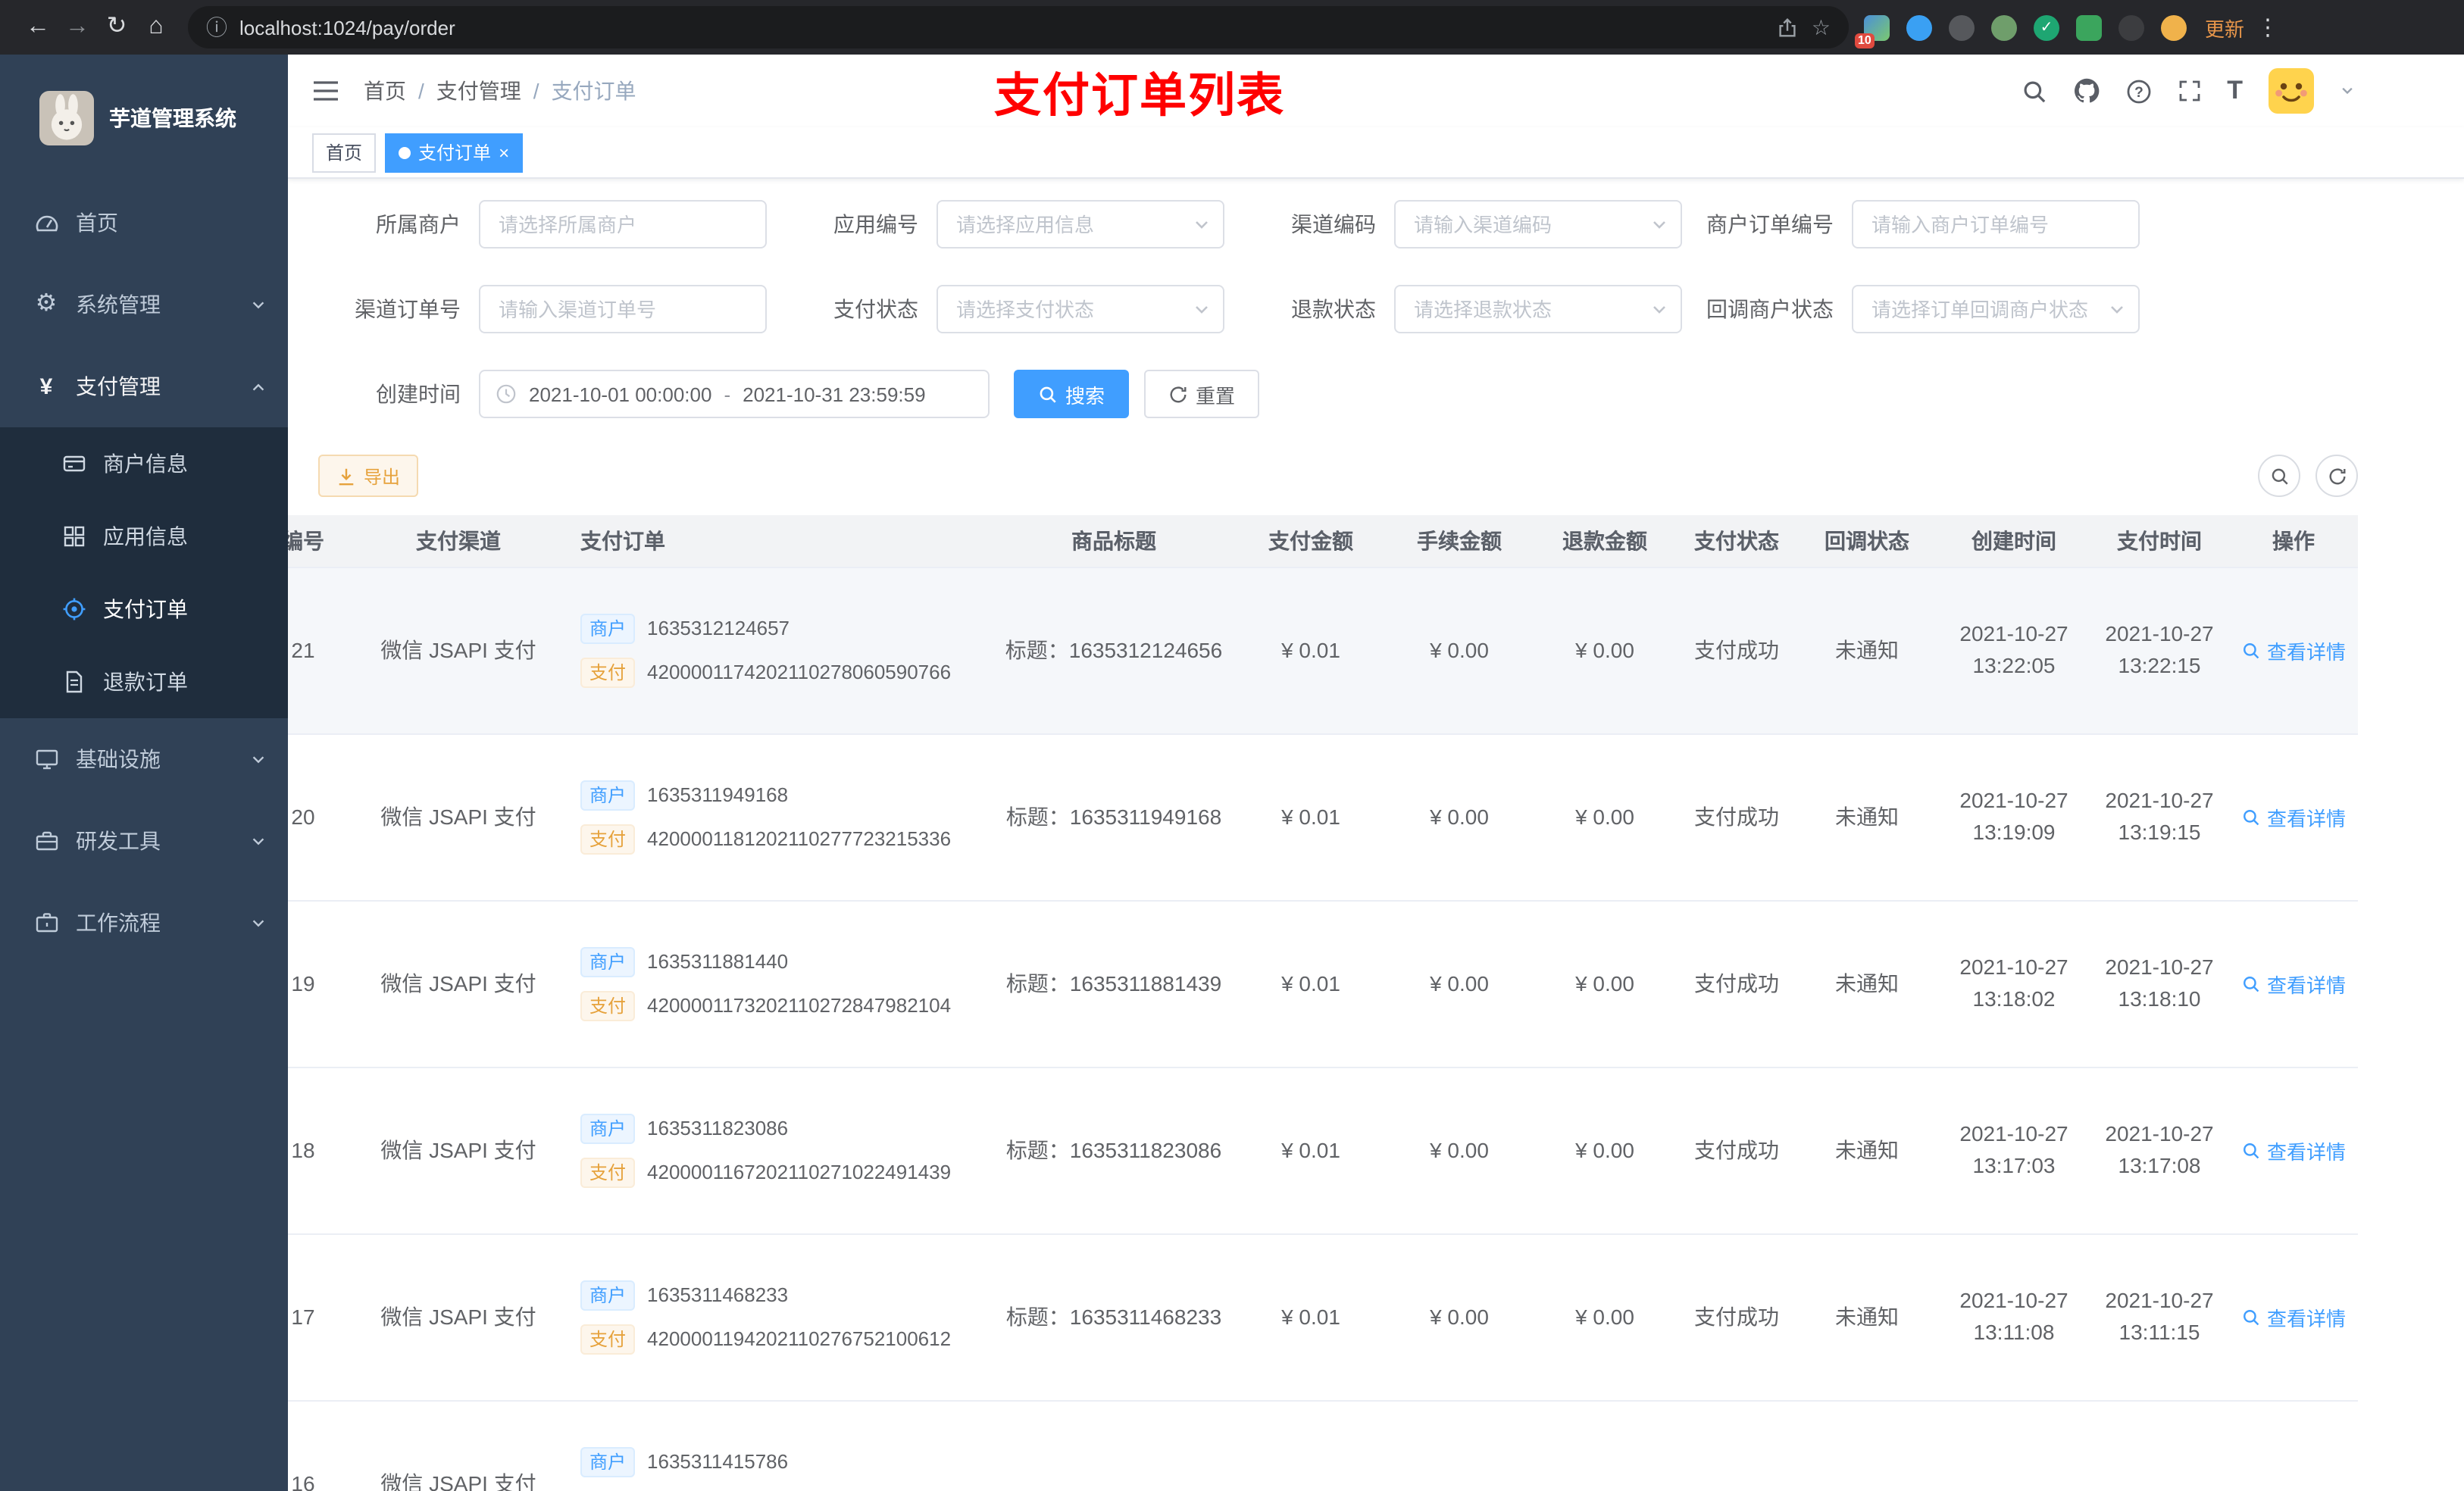 The image size is (2464, 1491). Describe the element at coordinates (216, 27) in the screenshot. I see `site-info-icon: ⓘ` at that location.